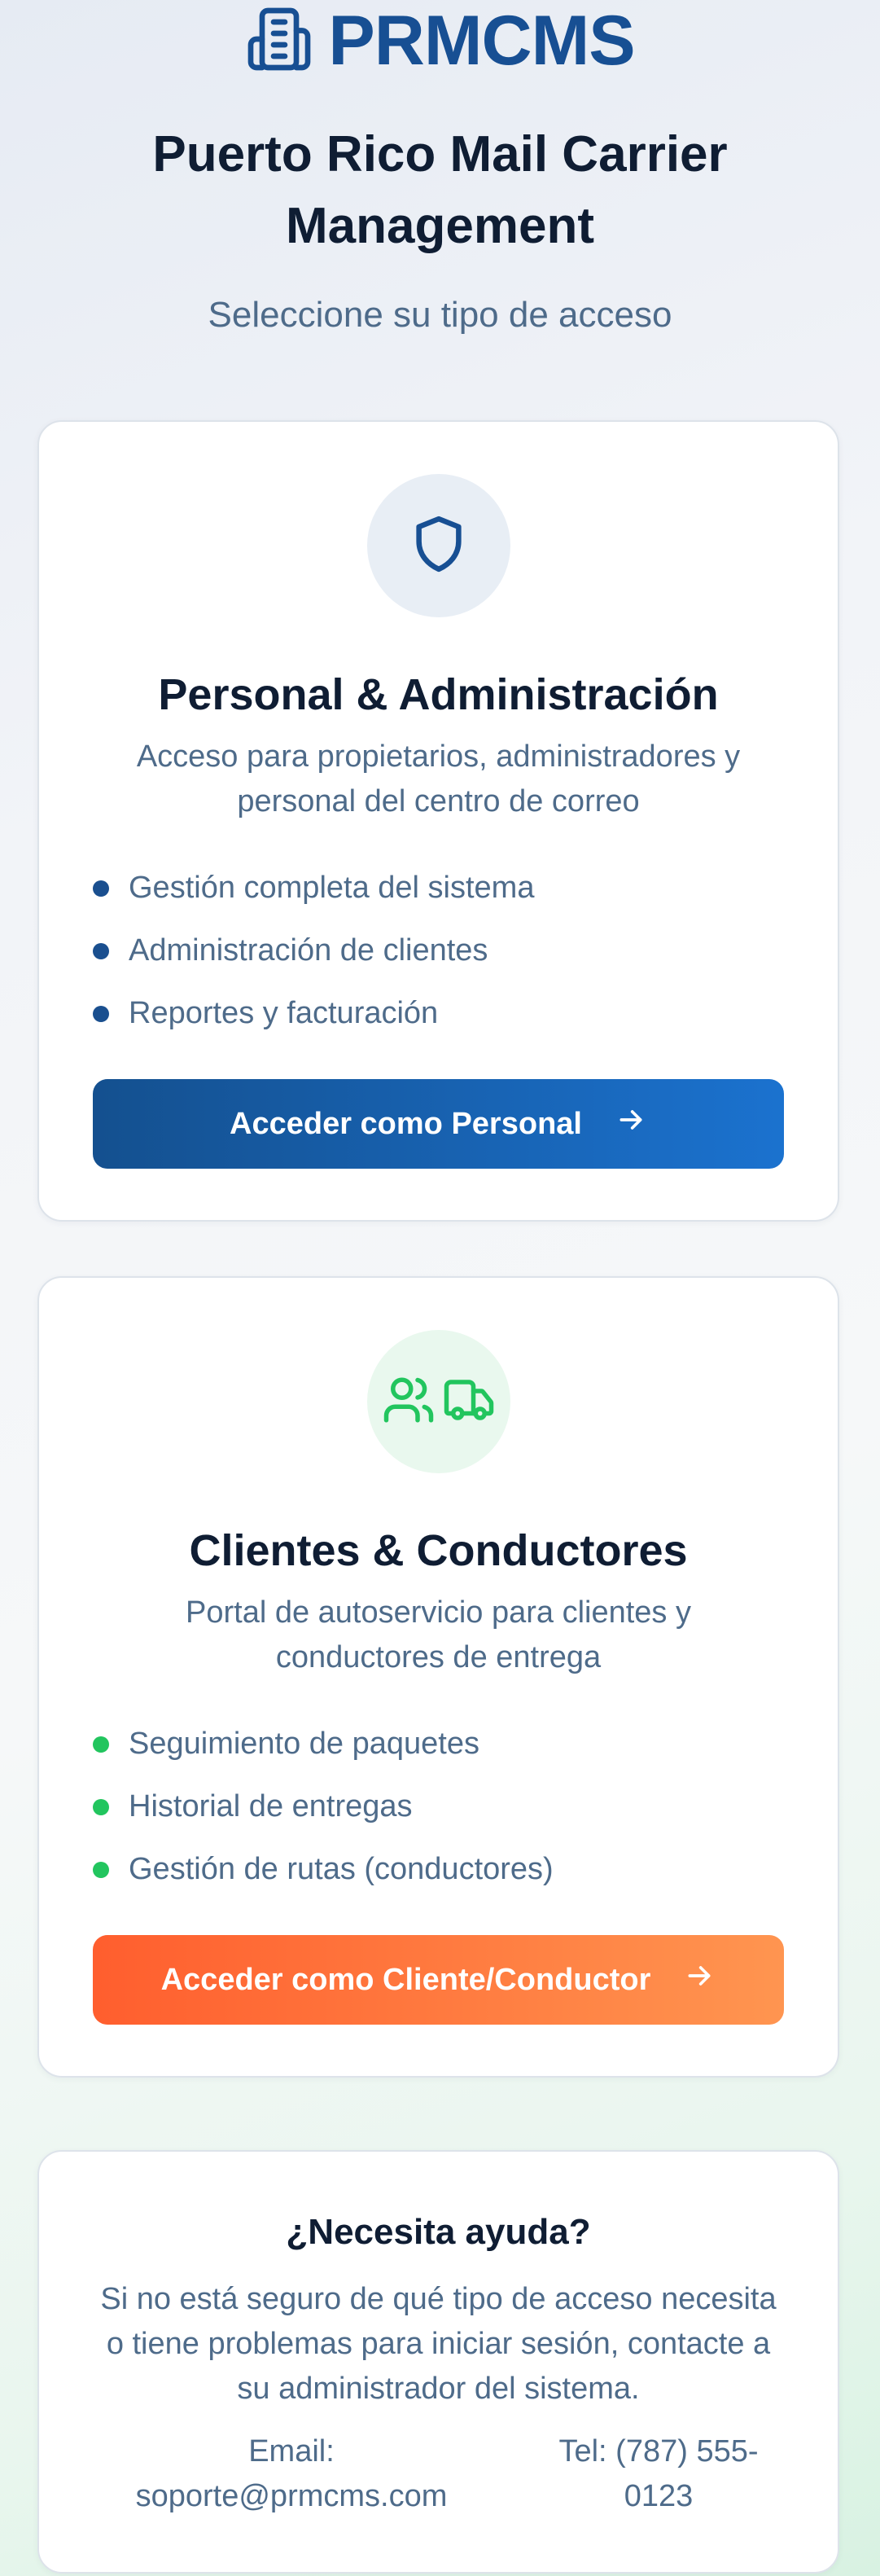 The width and height of the screenshot is (880, 2576). I want to click on list-item: Reportes y facturación, so click(466, 1013).